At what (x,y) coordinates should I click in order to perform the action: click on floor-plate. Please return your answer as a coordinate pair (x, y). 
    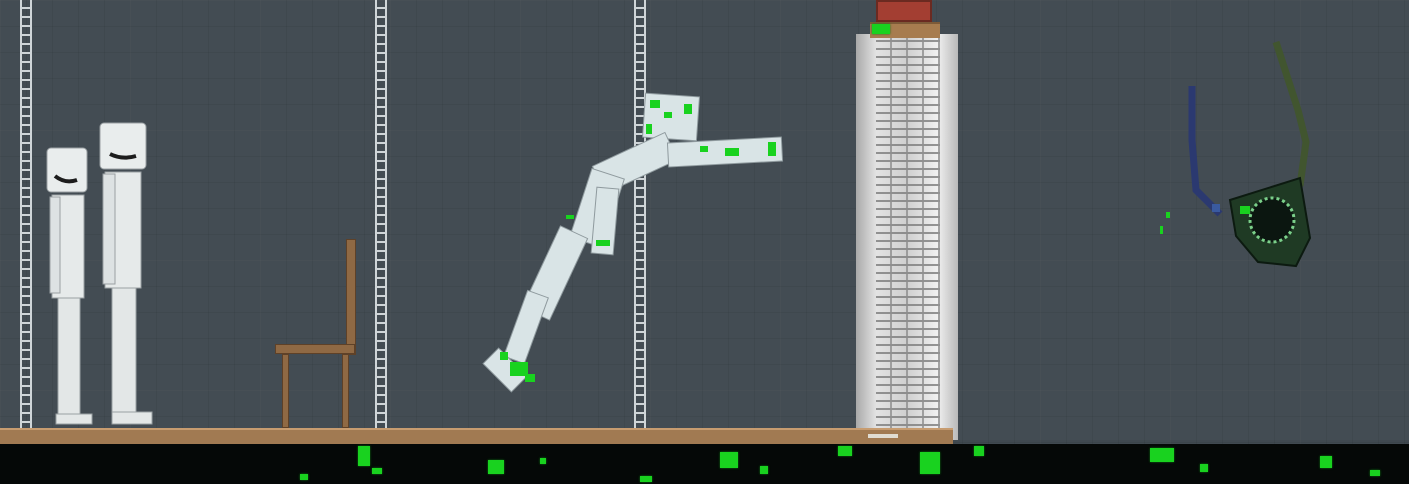
    Looking at the image, I should click on (883, 436).